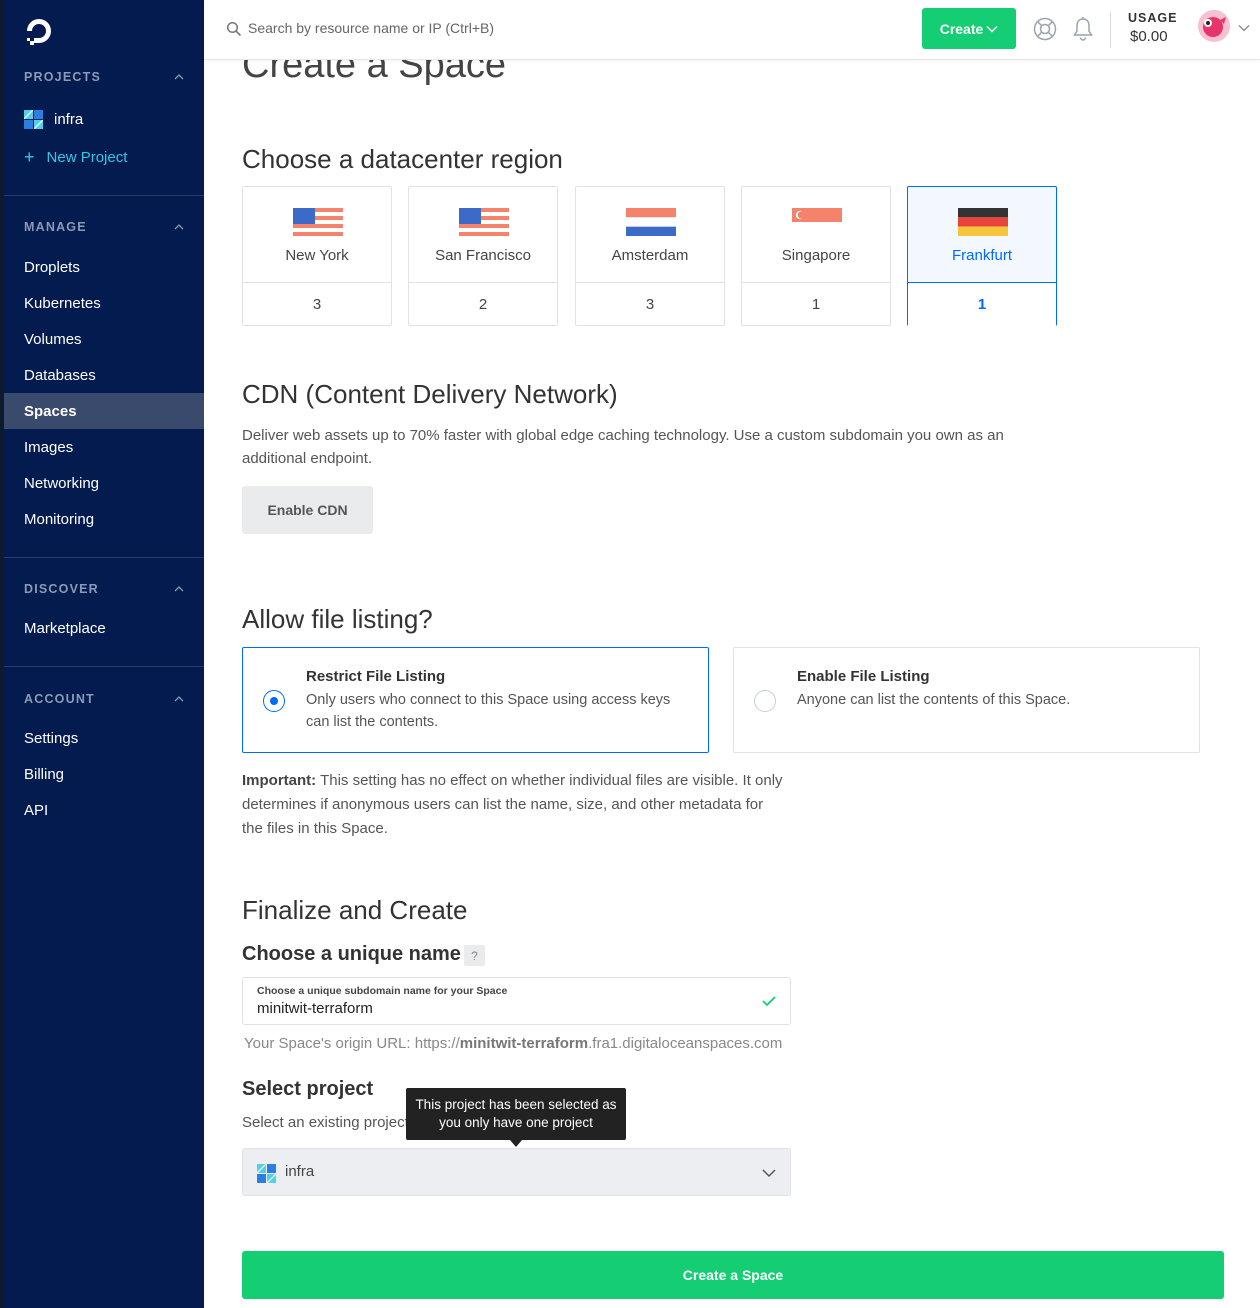 Image resolution: width=1260 pixels, height=1308 pixels. I want to click on sidebar-item-images: Images, so click(104, 447).